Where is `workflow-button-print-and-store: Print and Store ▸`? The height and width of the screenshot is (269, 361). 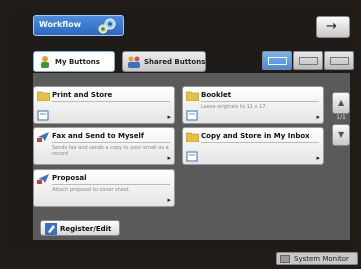
workflow-button-print-and-store: Print and Store ▸ is located at coordinates (104, 105).